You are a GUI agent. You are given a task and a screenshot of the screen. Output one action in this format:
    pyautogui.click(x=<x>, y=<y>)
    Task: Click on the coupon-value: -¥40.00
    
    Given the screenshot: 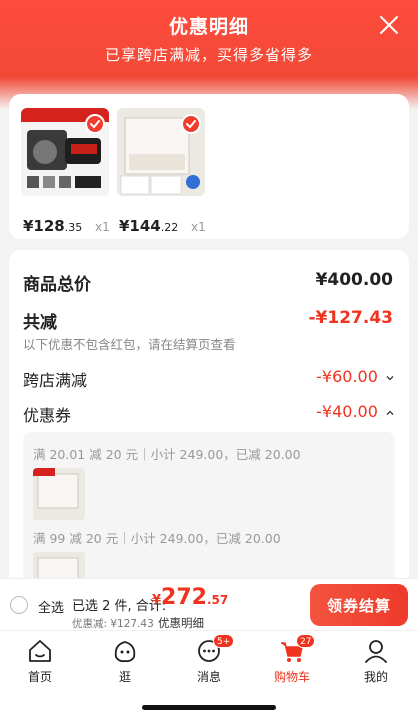 What is the action you would take?
    pyautogui.click(x=355, y=411)
    